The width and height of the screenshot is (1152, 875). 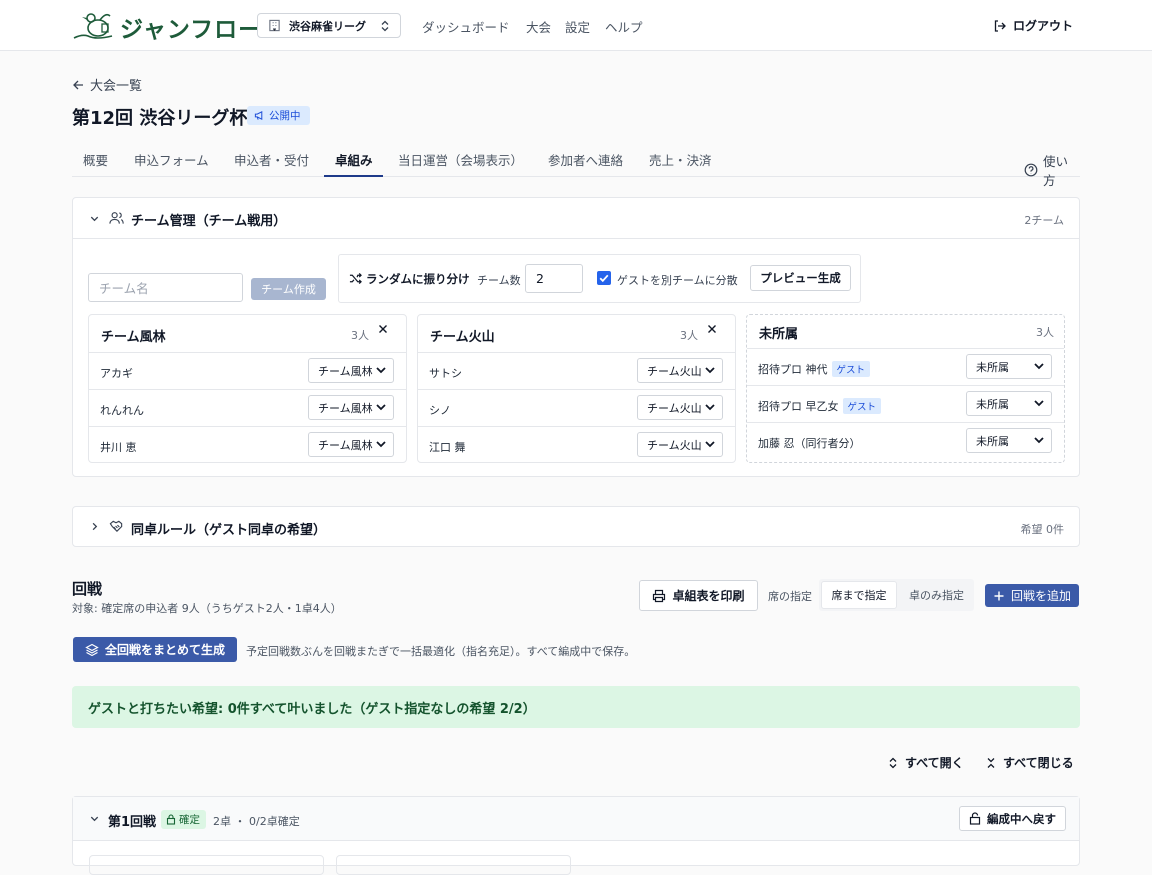 I want to click on team-member-row: シノ チーム火山, so click(x=576, y=407).